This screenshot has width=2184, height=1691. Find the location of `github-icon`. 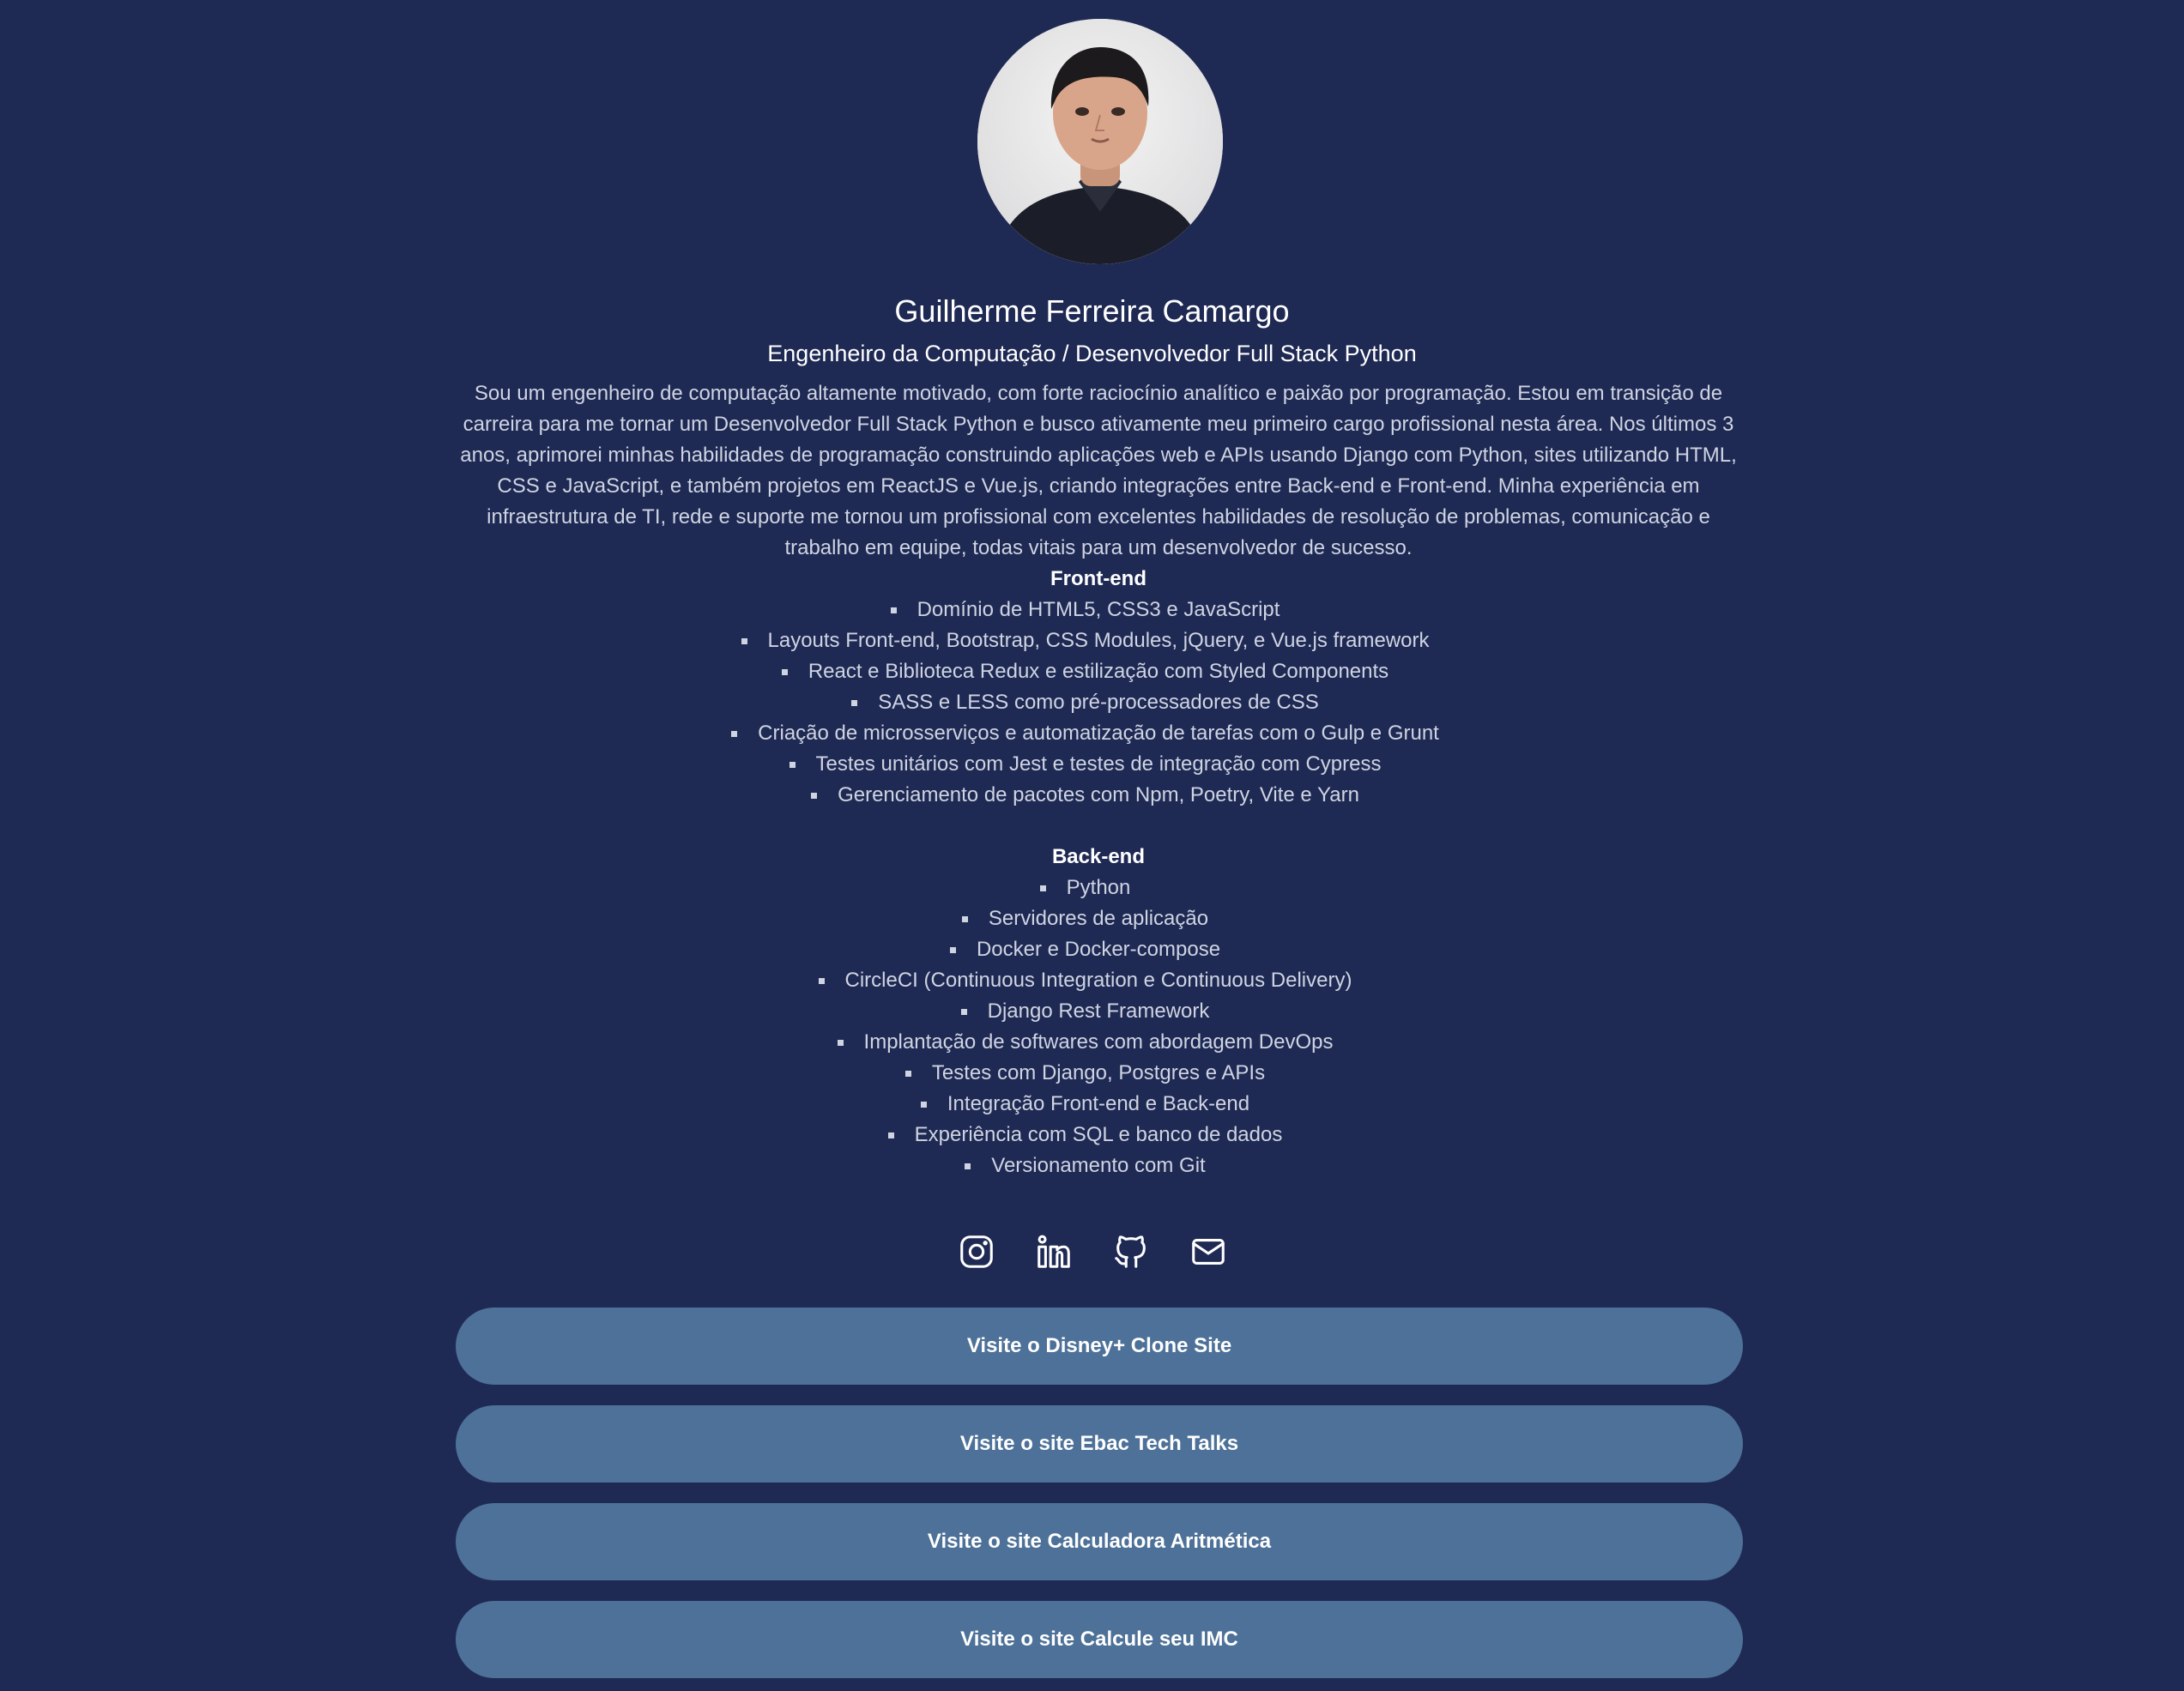

github-icon is located at coordinates (1131, 1251).